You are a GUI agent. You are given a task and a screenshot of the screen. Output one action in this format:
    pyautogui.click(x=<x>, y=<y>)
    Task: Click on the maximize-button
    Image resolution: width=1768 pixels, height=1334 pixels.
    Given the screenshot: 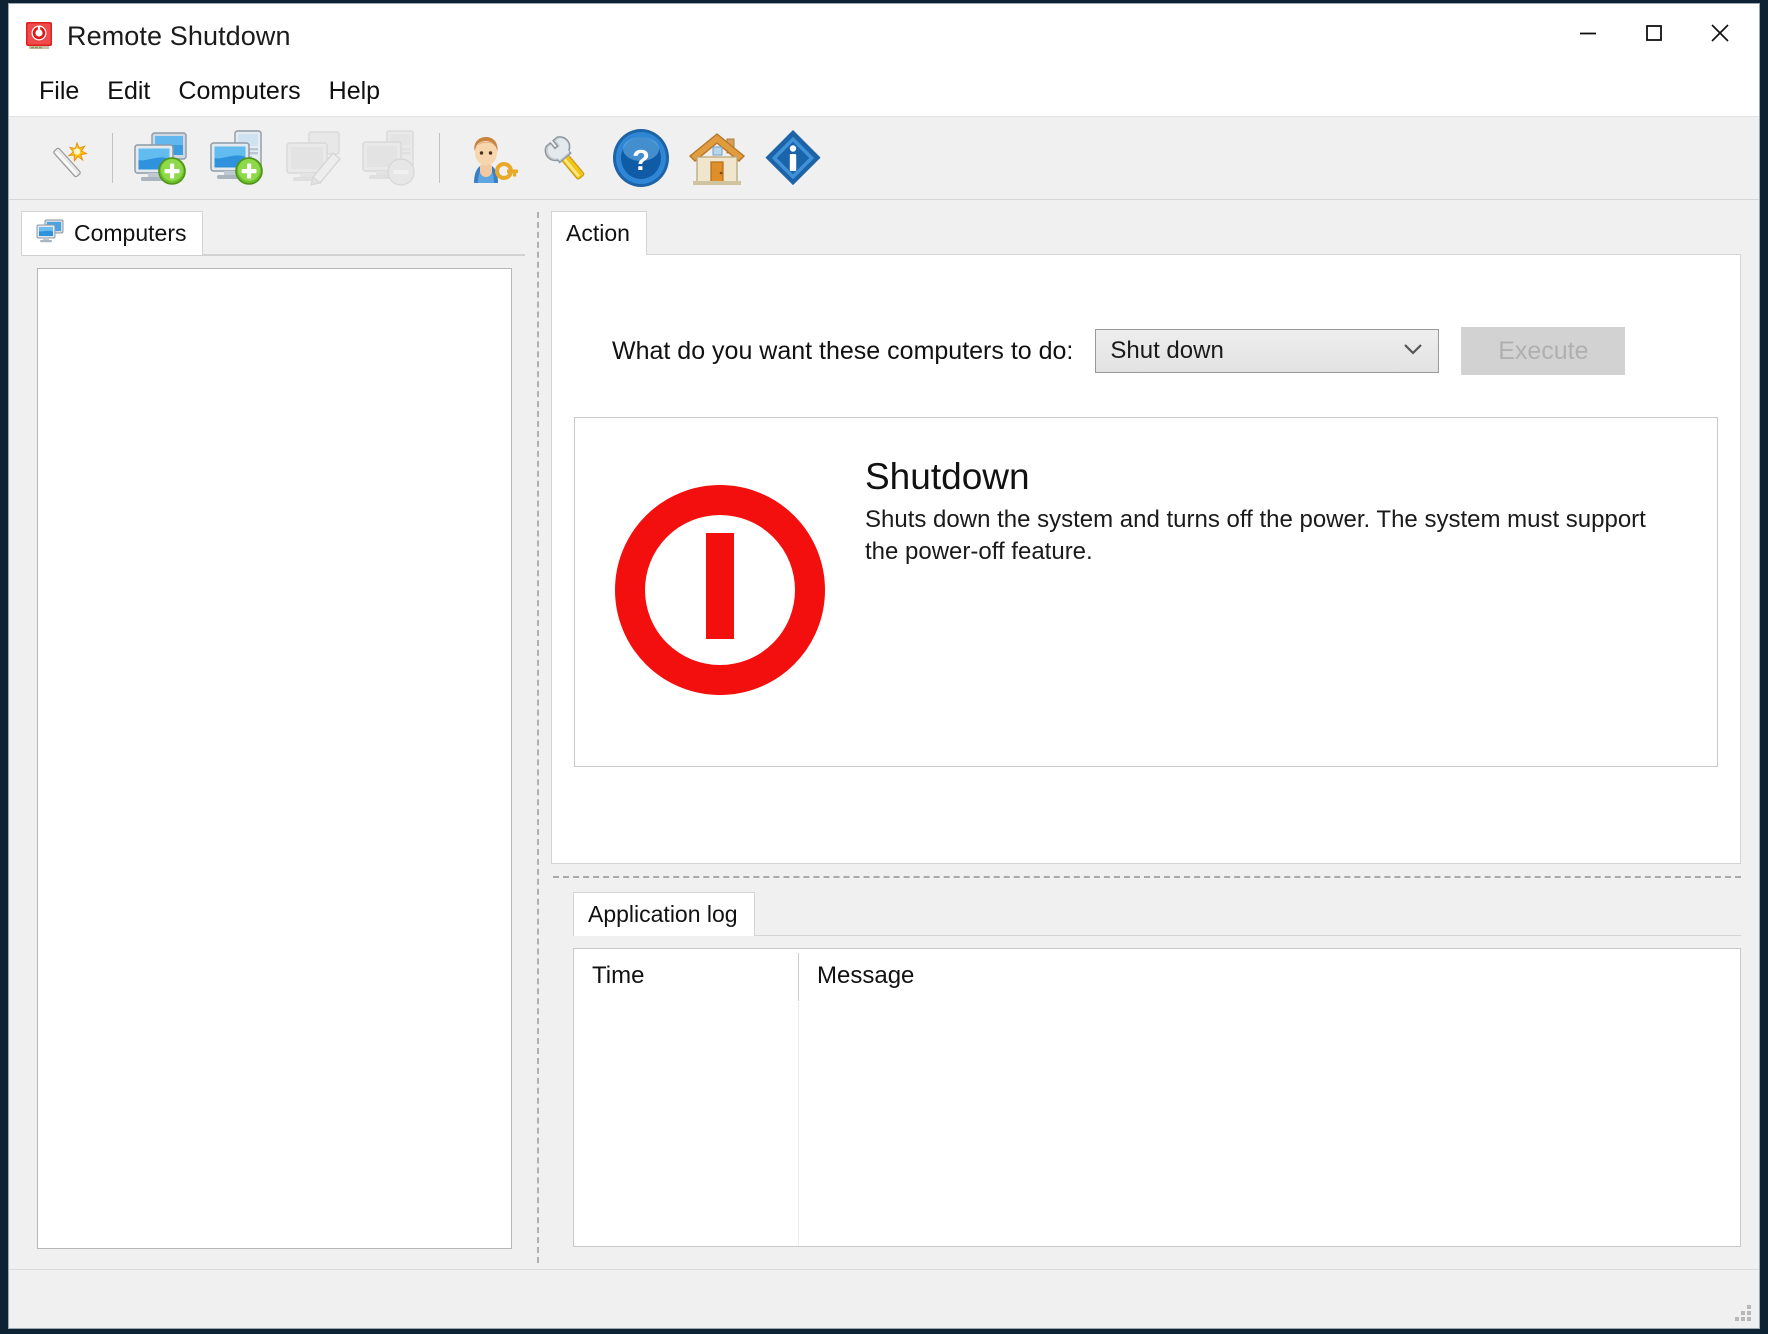 What is the action you would take?
    pyautogui.click(x=1654, y=33)
    